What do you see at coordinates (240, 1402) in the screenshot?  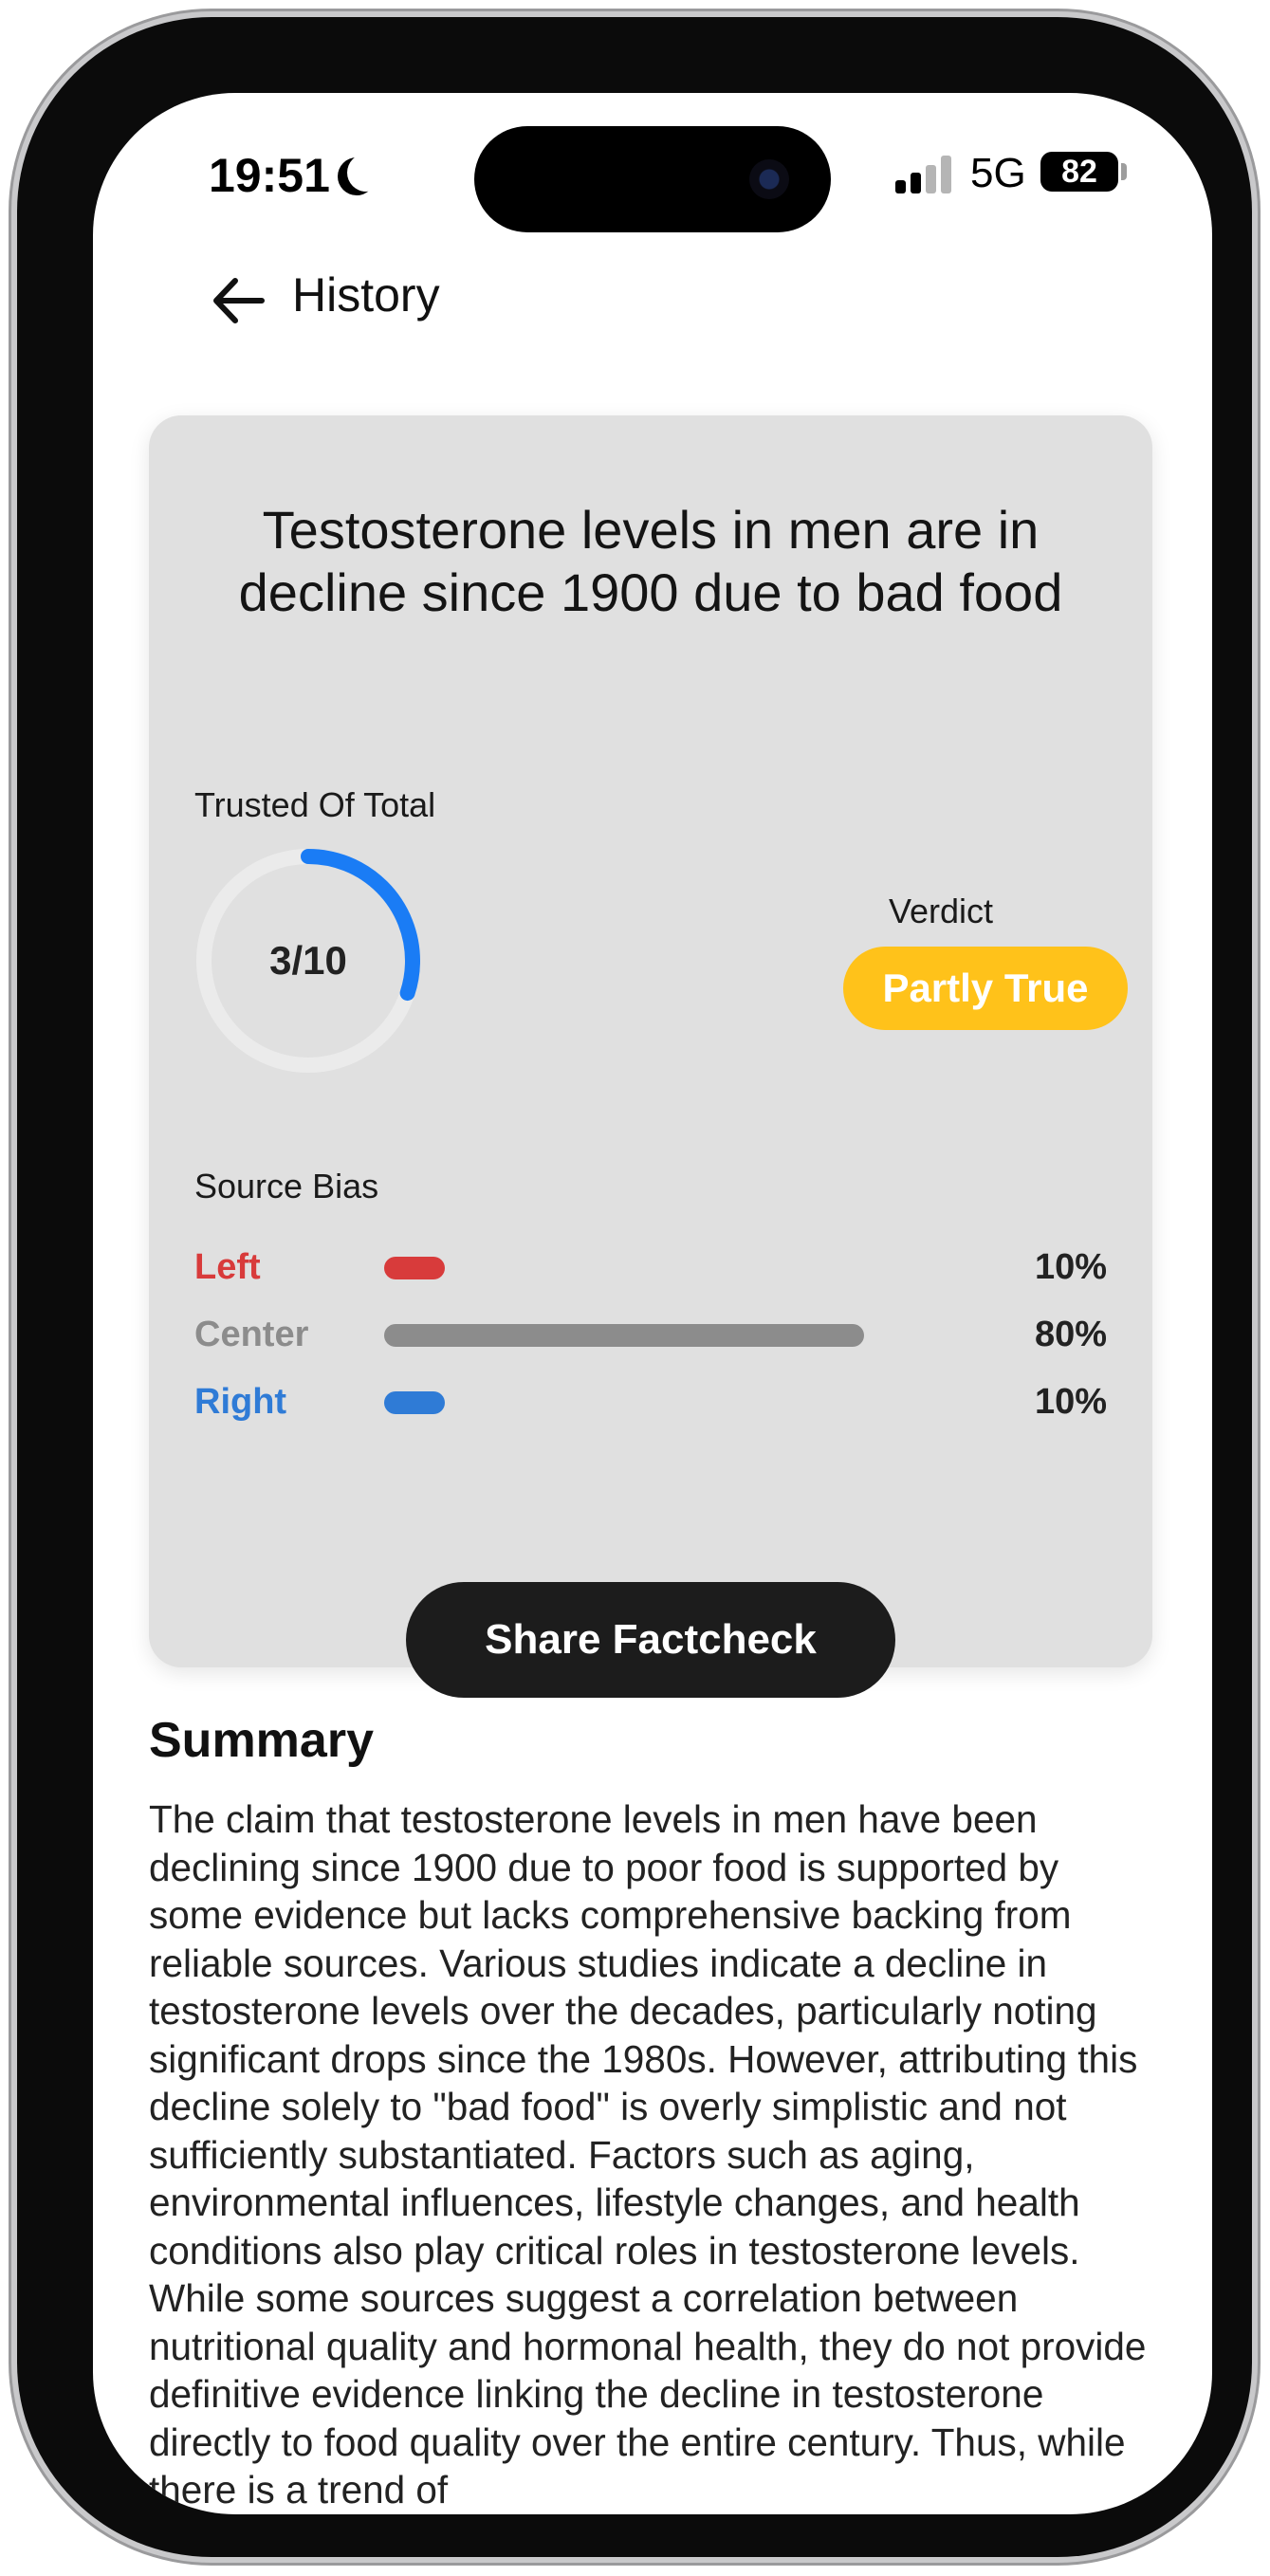 I see `bias-name: Right` at bounding box center [240, 1402].